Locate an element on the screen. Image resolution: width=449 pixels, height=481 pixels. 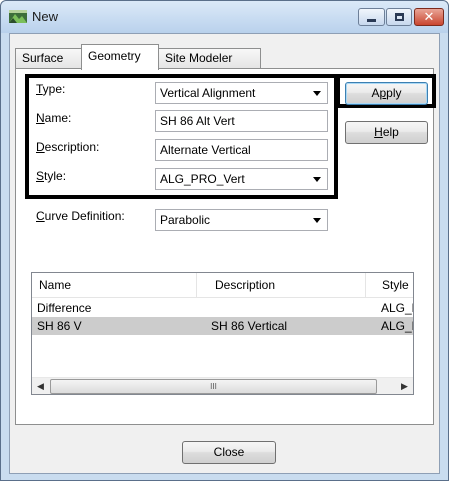
curve-definition-dropdown: Parabolic is located at coordinates (241, 220).